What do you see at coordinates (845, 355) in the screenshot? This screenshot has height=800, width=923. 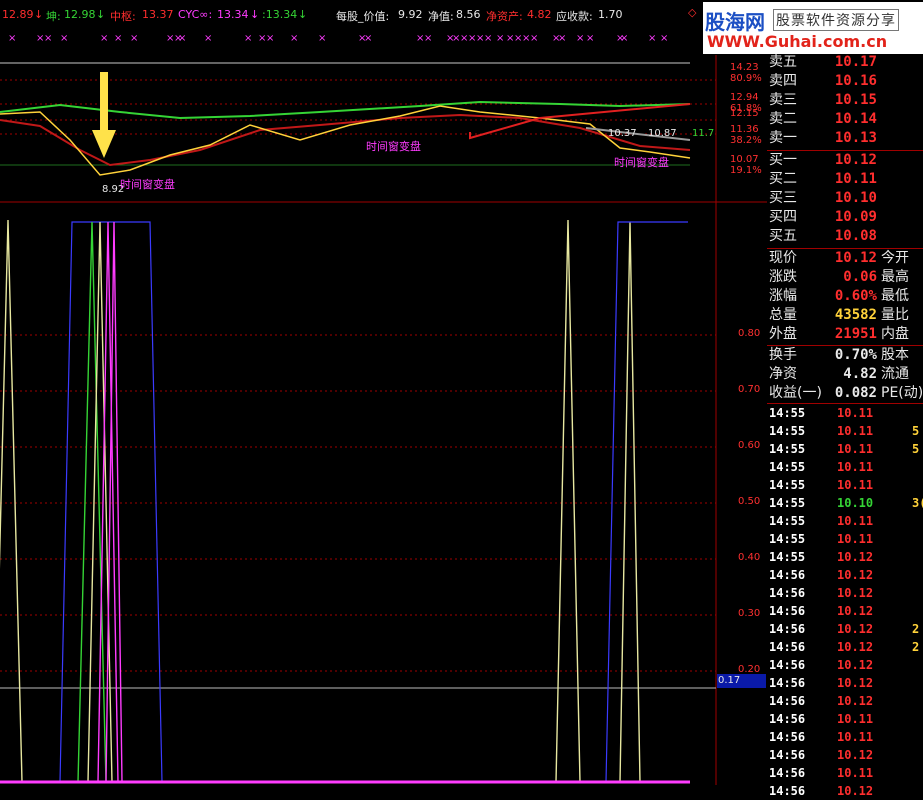 I see `stat-row: 换手 0.70% 股本` at bounding box center [845, 355].